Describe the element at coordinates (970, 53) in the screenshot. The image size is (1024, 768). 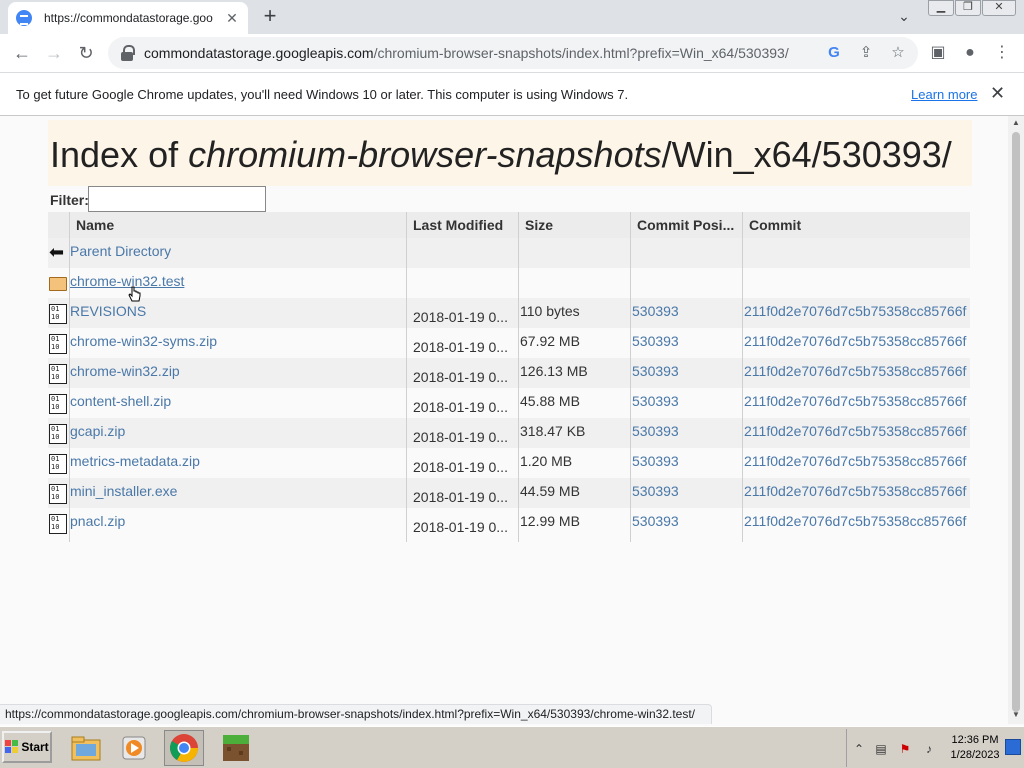
I see `profile-avatar-icon: ●` at that location.